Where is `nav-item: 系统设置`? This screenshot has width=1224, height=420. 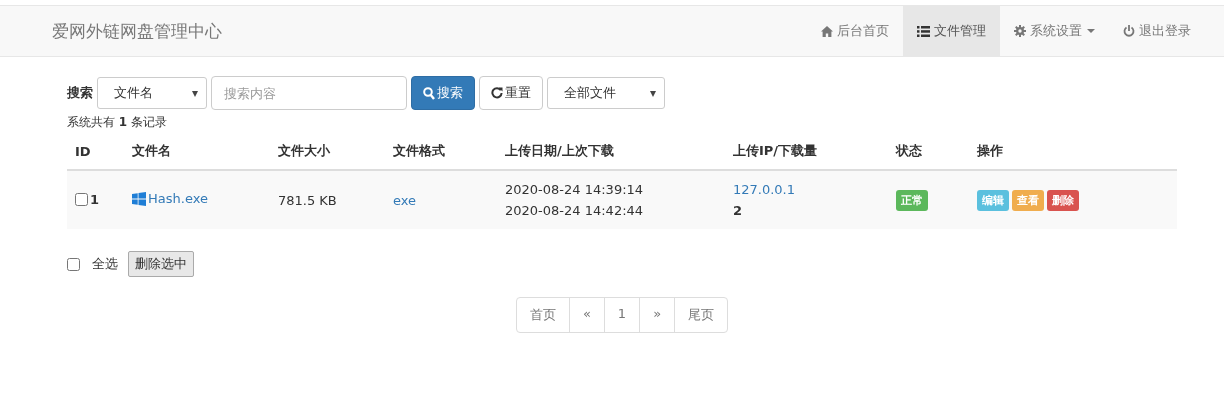
nav-item: 系统设置 is located at coordinates (1054, 31).